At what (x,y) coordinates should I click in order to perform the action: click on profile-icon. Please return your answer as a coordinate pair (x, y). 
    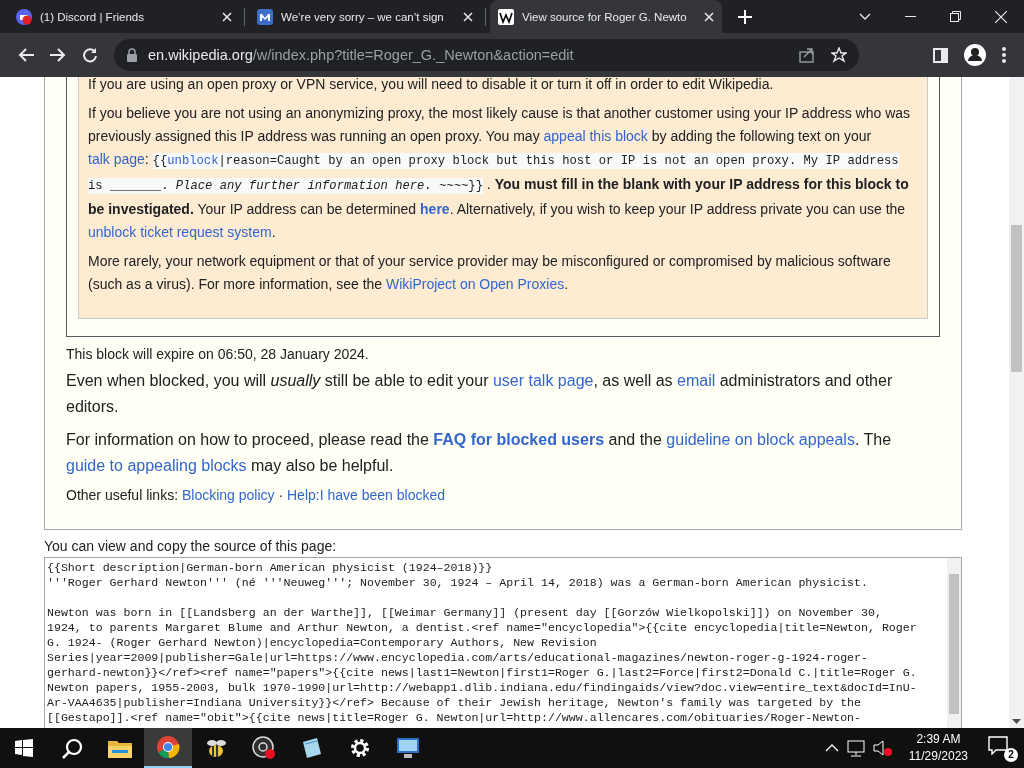
    Looking at the image, I should click on (975, 55).